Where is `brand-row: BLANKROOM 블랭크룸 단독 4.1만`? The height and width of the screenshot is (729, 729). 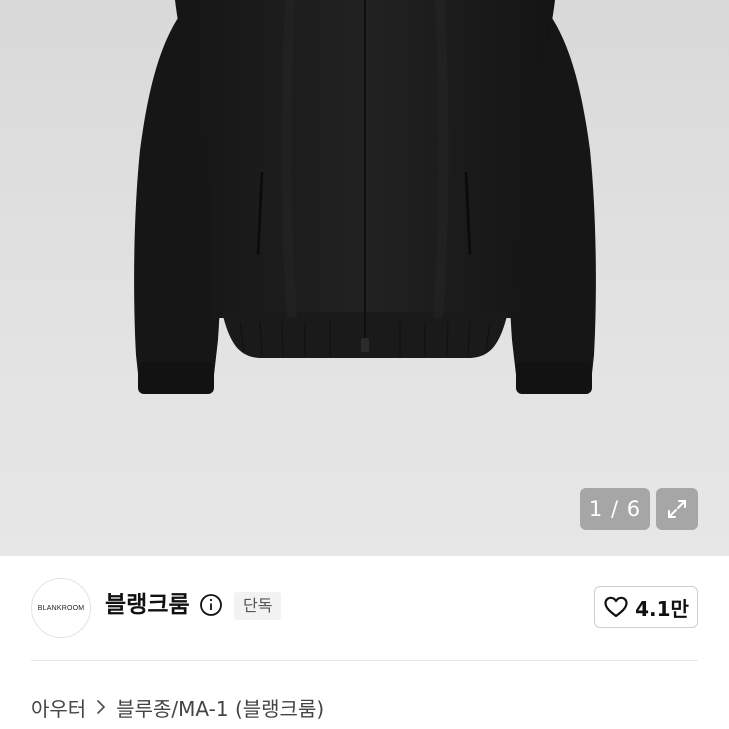 brand-row: BLANKROOM 블랭크룸 단독 4.1만 is located at coordinates (364, 608).